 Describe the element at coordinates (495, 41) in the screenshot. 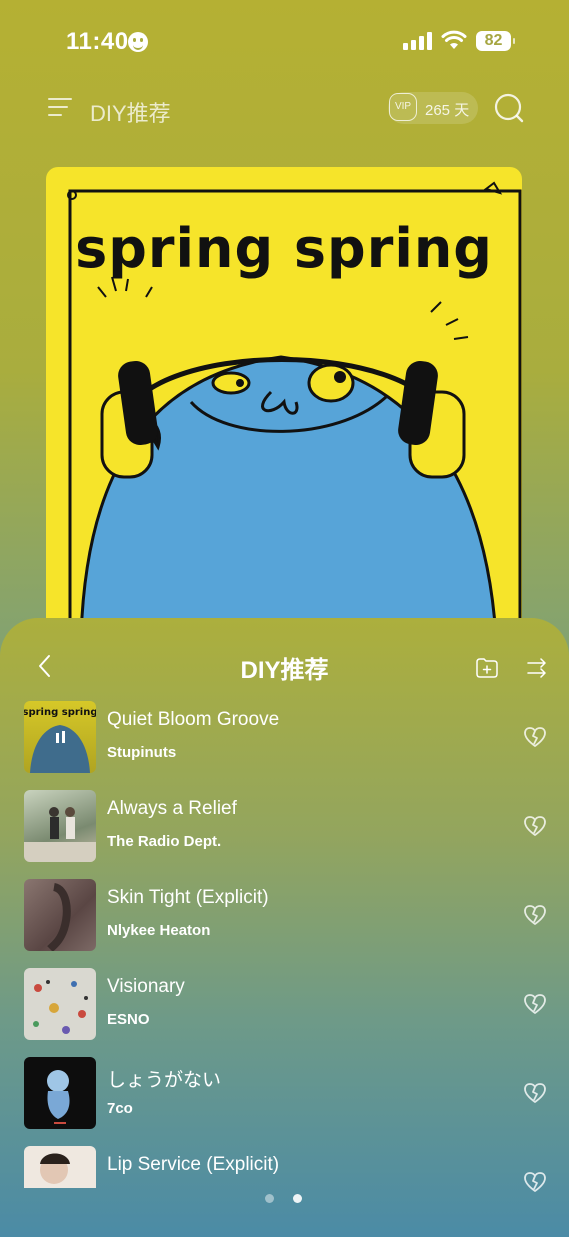

I see `battery-indicator: 82` at that location.